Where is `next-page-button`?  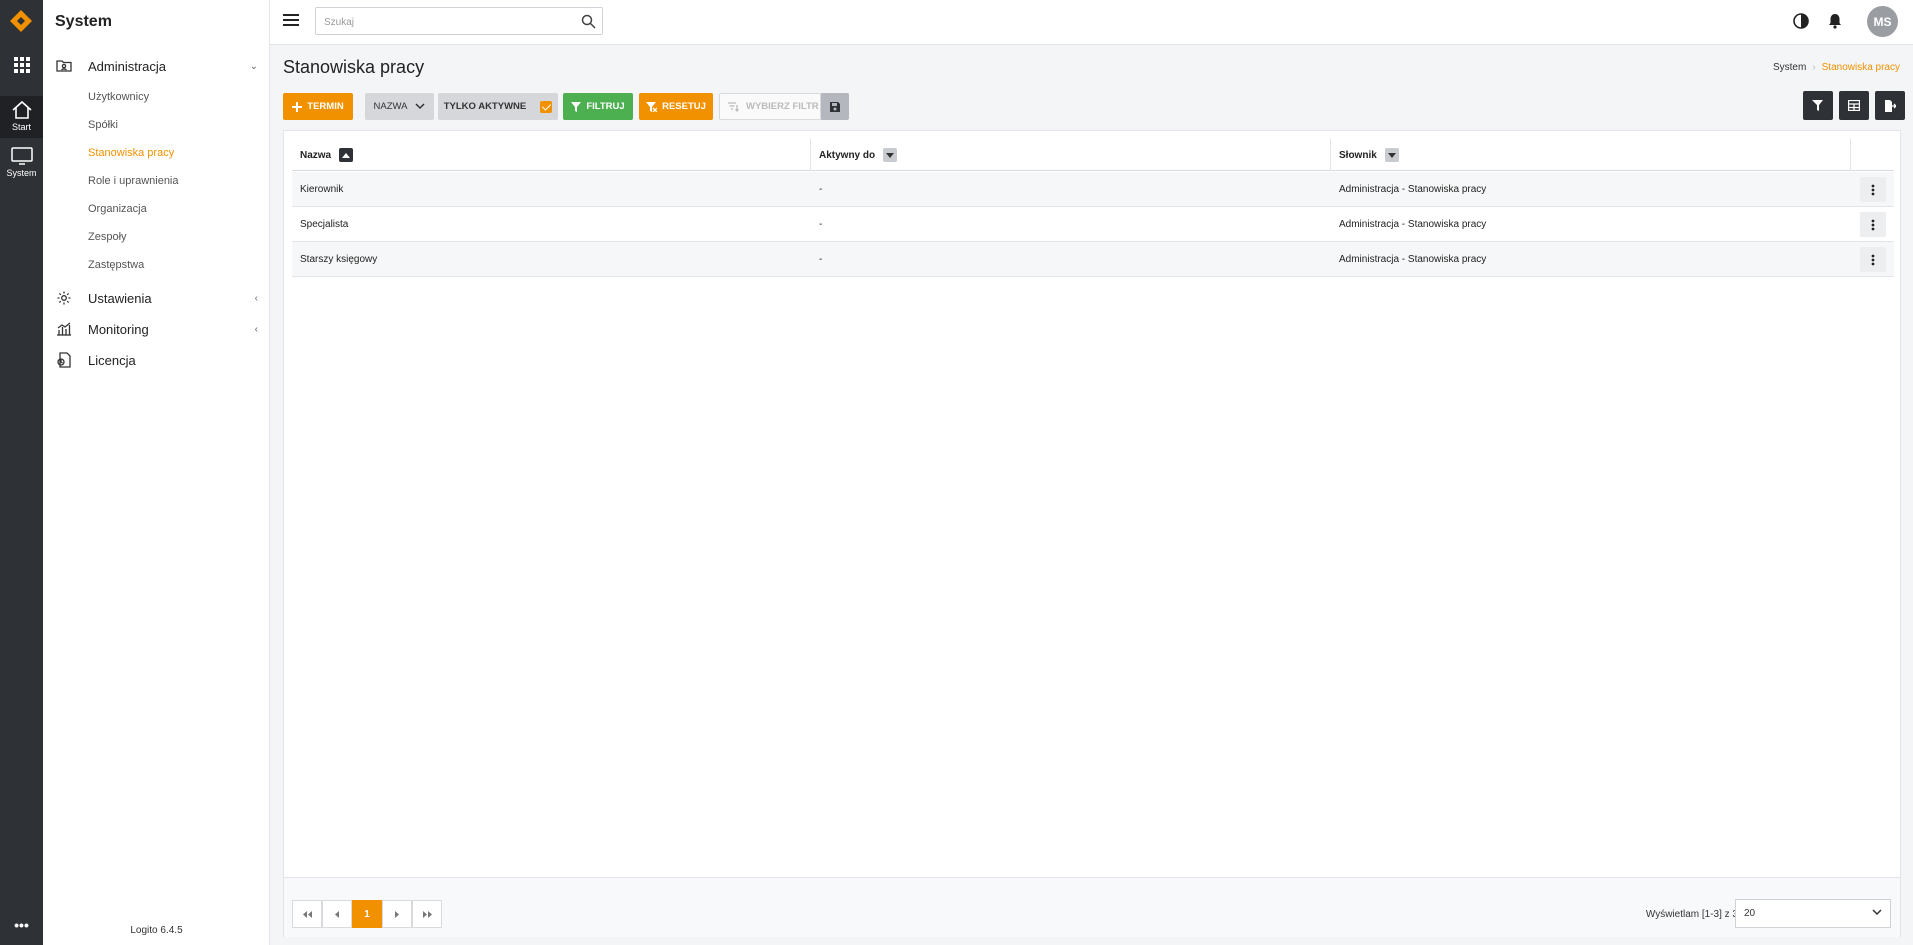
next-page-button is located at coordinates (397, 914).